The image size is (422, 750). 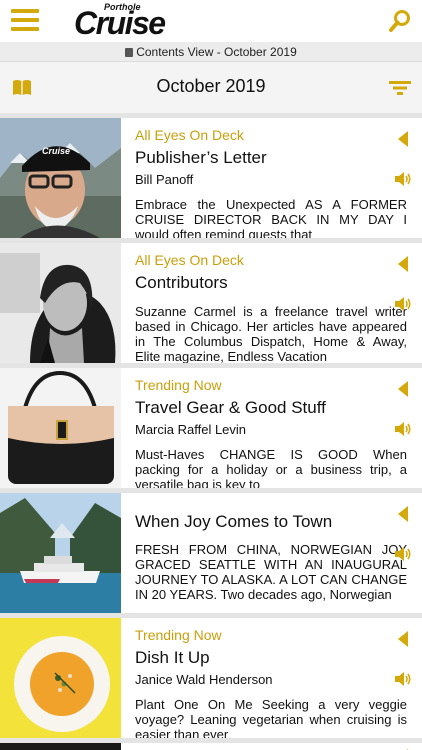 What do you see at coordinates (204, 679) in the screenshot?
I see `article-author: Janice Wald Henderson` at bounding box center [204, 679].